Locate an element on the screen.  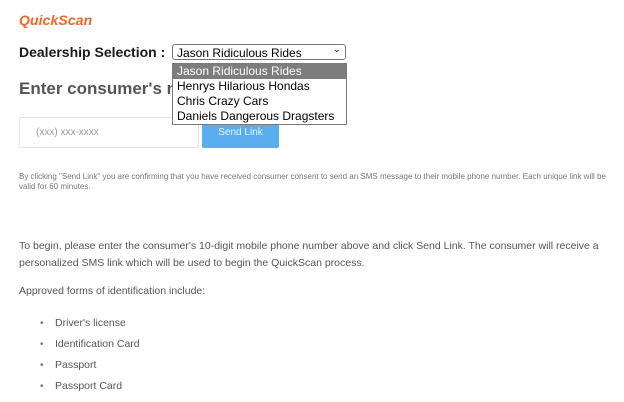
list-item: • Identification Card is located at coordinates (90, 344).